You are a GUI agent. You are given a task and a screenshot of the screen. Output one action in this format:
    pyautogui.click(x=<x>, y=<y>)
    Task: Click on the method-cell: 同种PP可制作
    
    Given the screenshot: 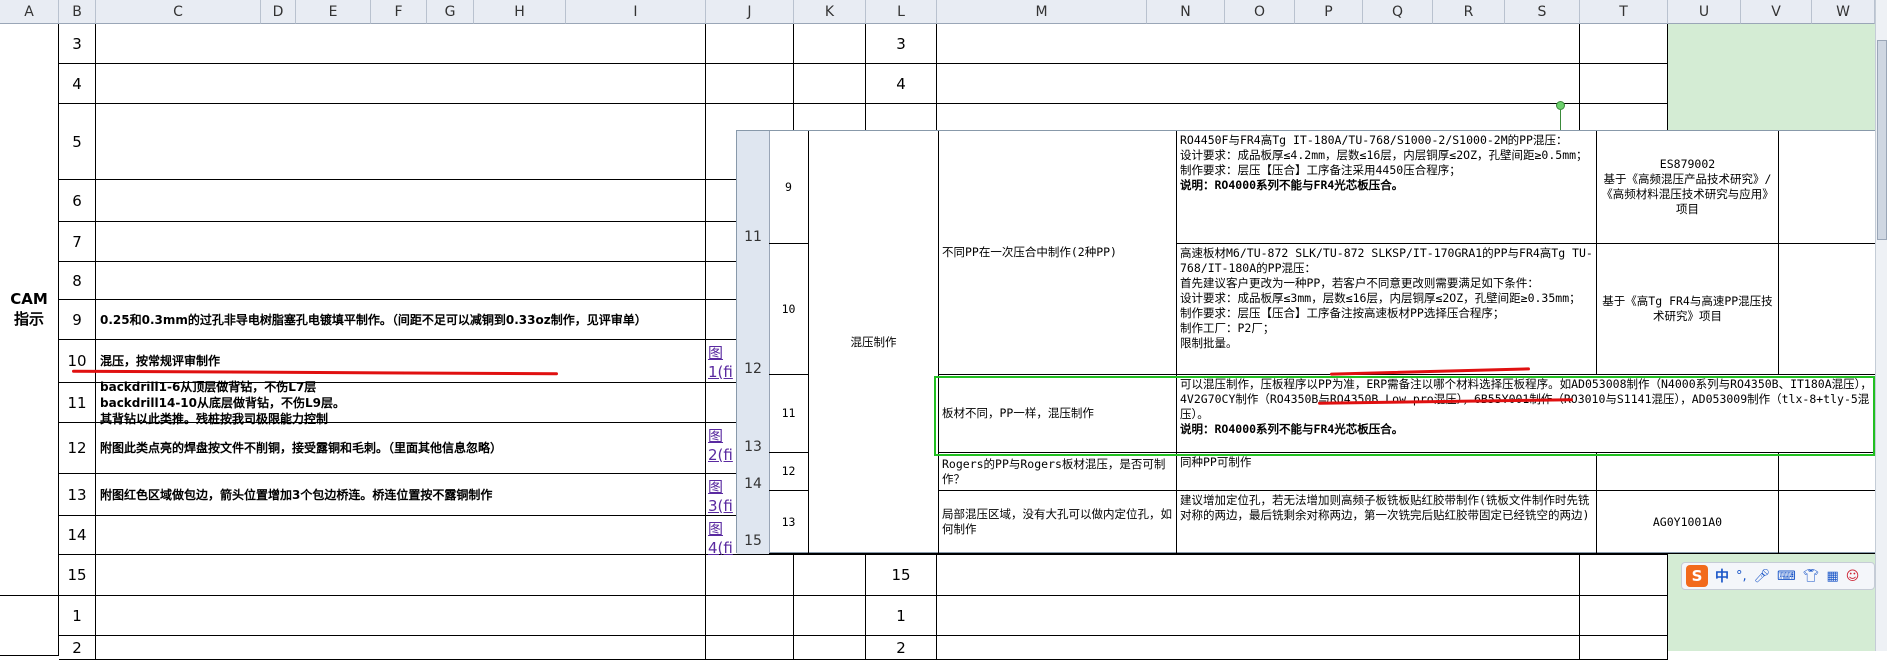 What is the action you would take?
    pyautogui.click(x=1387, y=472)
    